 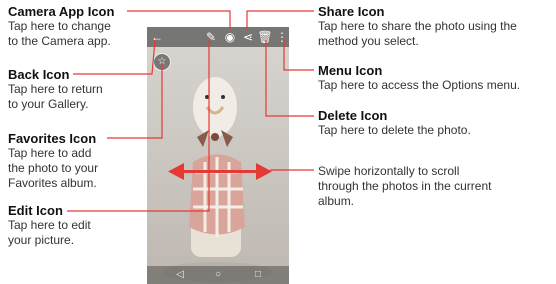 I want to click on photo-toolbar: ← ✎ ◉ ⋖ 🗑 ⋮, so click(x=218, y=37).